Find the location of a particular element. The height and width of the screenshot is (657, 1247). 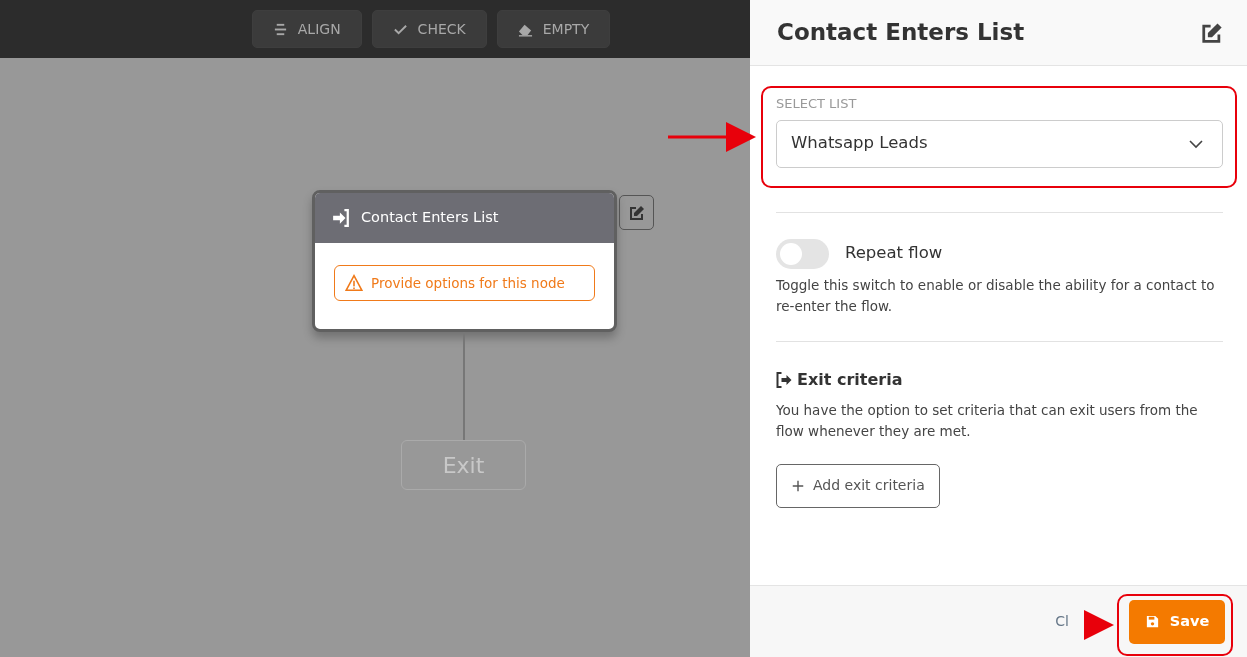

check-button: CHECK is located at coordinates (429, 29).